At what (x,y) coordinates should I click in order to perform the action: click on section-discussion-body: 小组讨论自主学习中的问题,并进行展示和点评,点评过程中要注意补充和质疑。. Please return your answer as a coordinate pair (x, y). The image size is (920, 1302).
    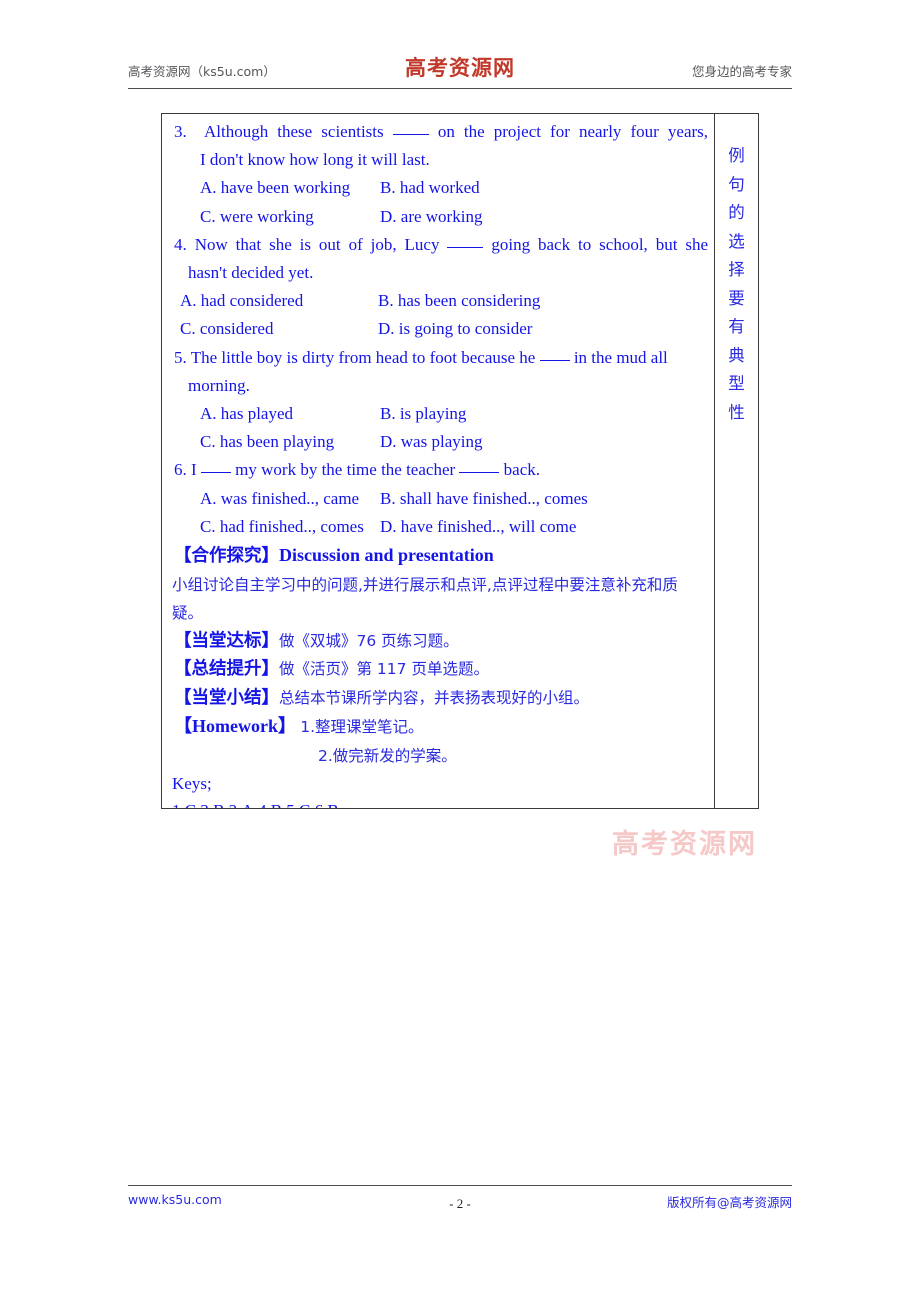
    Looking at the image, I should click on (425, 598).